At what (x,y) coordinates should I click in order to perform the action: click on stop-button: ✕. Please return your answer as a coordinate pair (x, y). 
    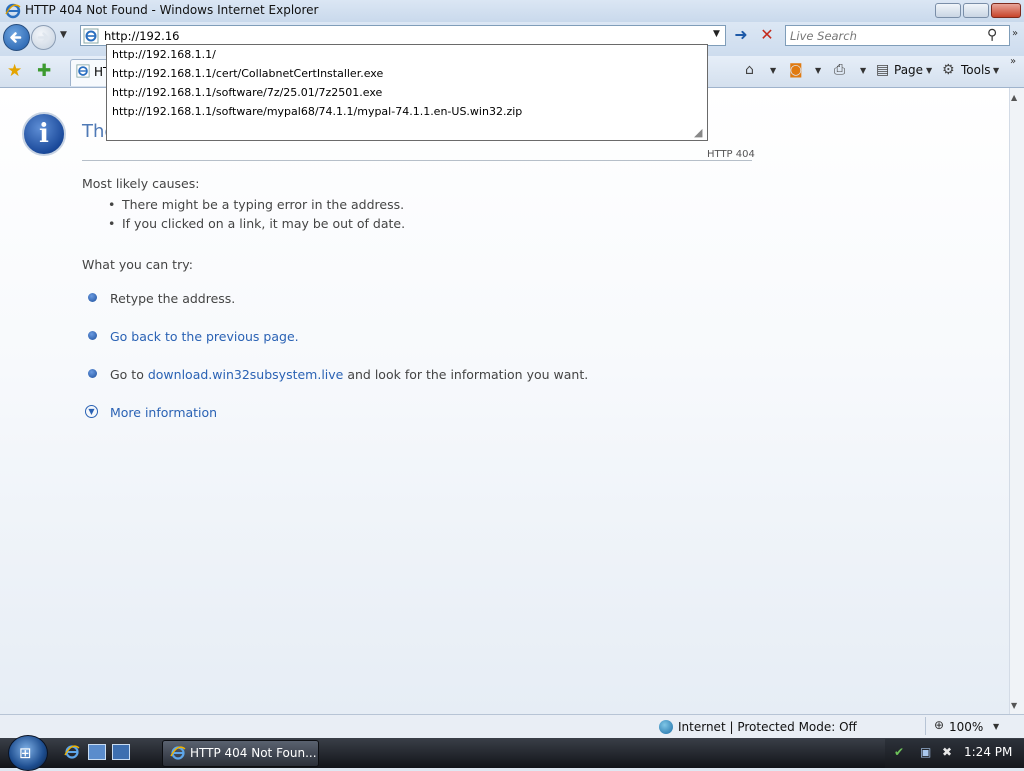
    Looking at the image, I should click on (767, 35).